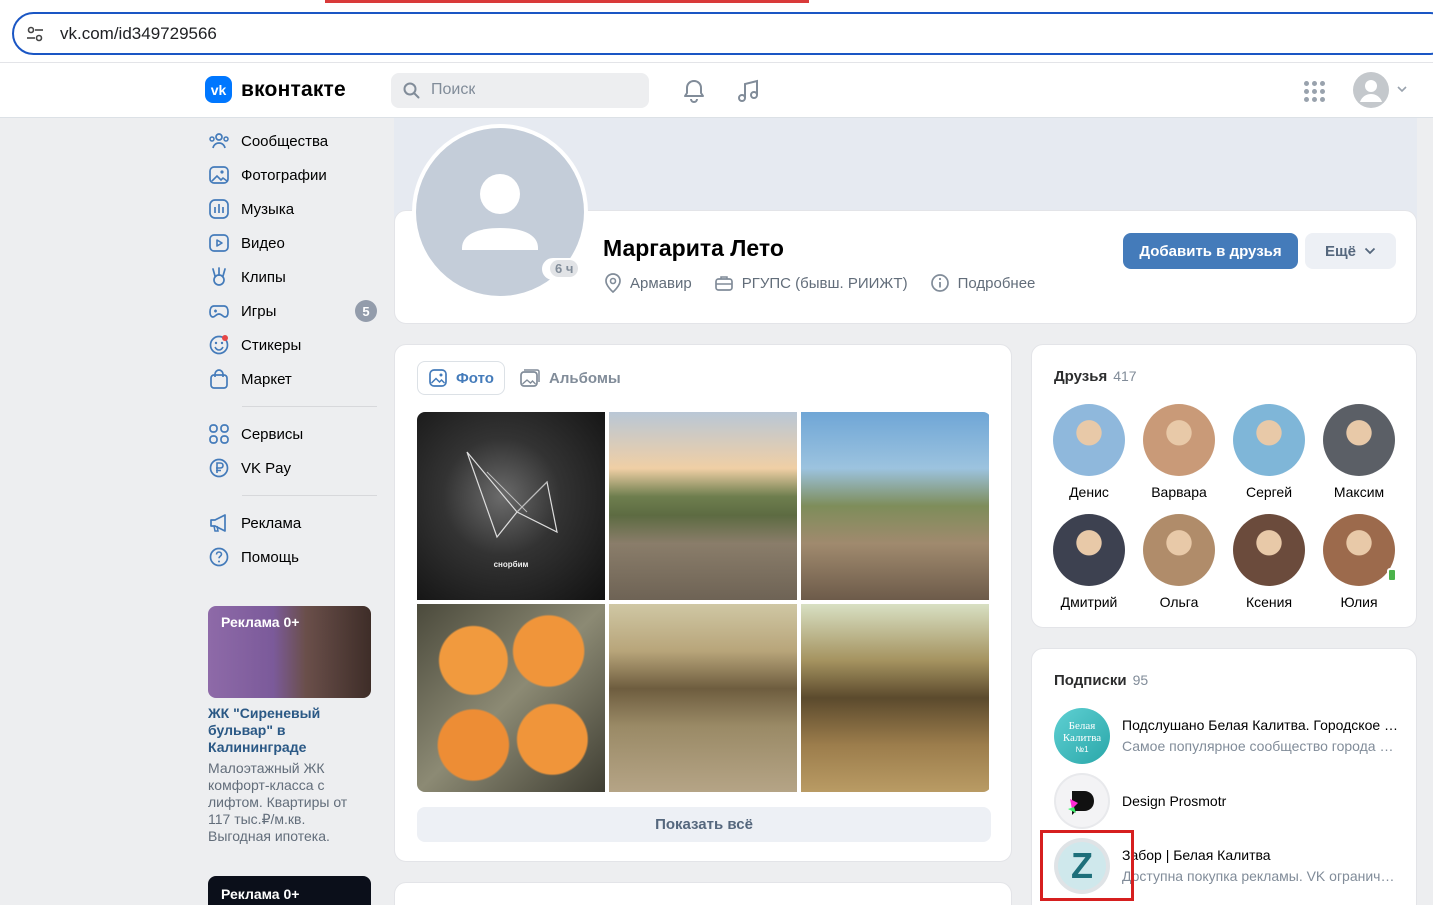  I want to click on friend-item: Максим, so click(1359, 452).